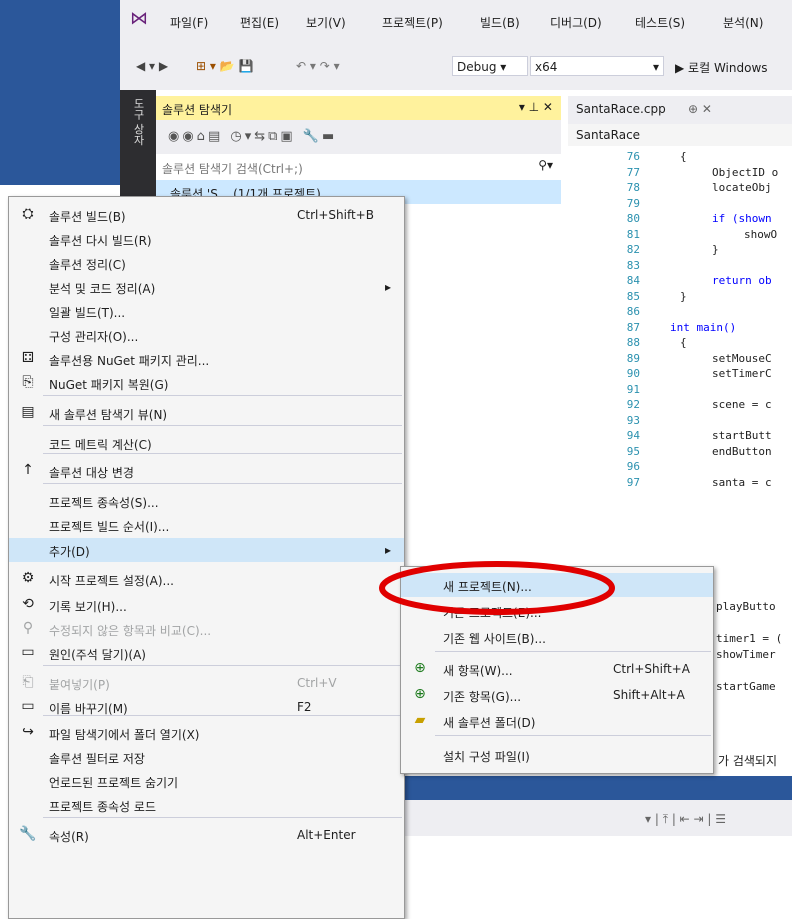 This screenshot has height=919, width=792. What do you see at coordinates (412, 22) in the screenshot?
I see `menu-project: 프로젝트(P)` at bounding box center [412, 22].